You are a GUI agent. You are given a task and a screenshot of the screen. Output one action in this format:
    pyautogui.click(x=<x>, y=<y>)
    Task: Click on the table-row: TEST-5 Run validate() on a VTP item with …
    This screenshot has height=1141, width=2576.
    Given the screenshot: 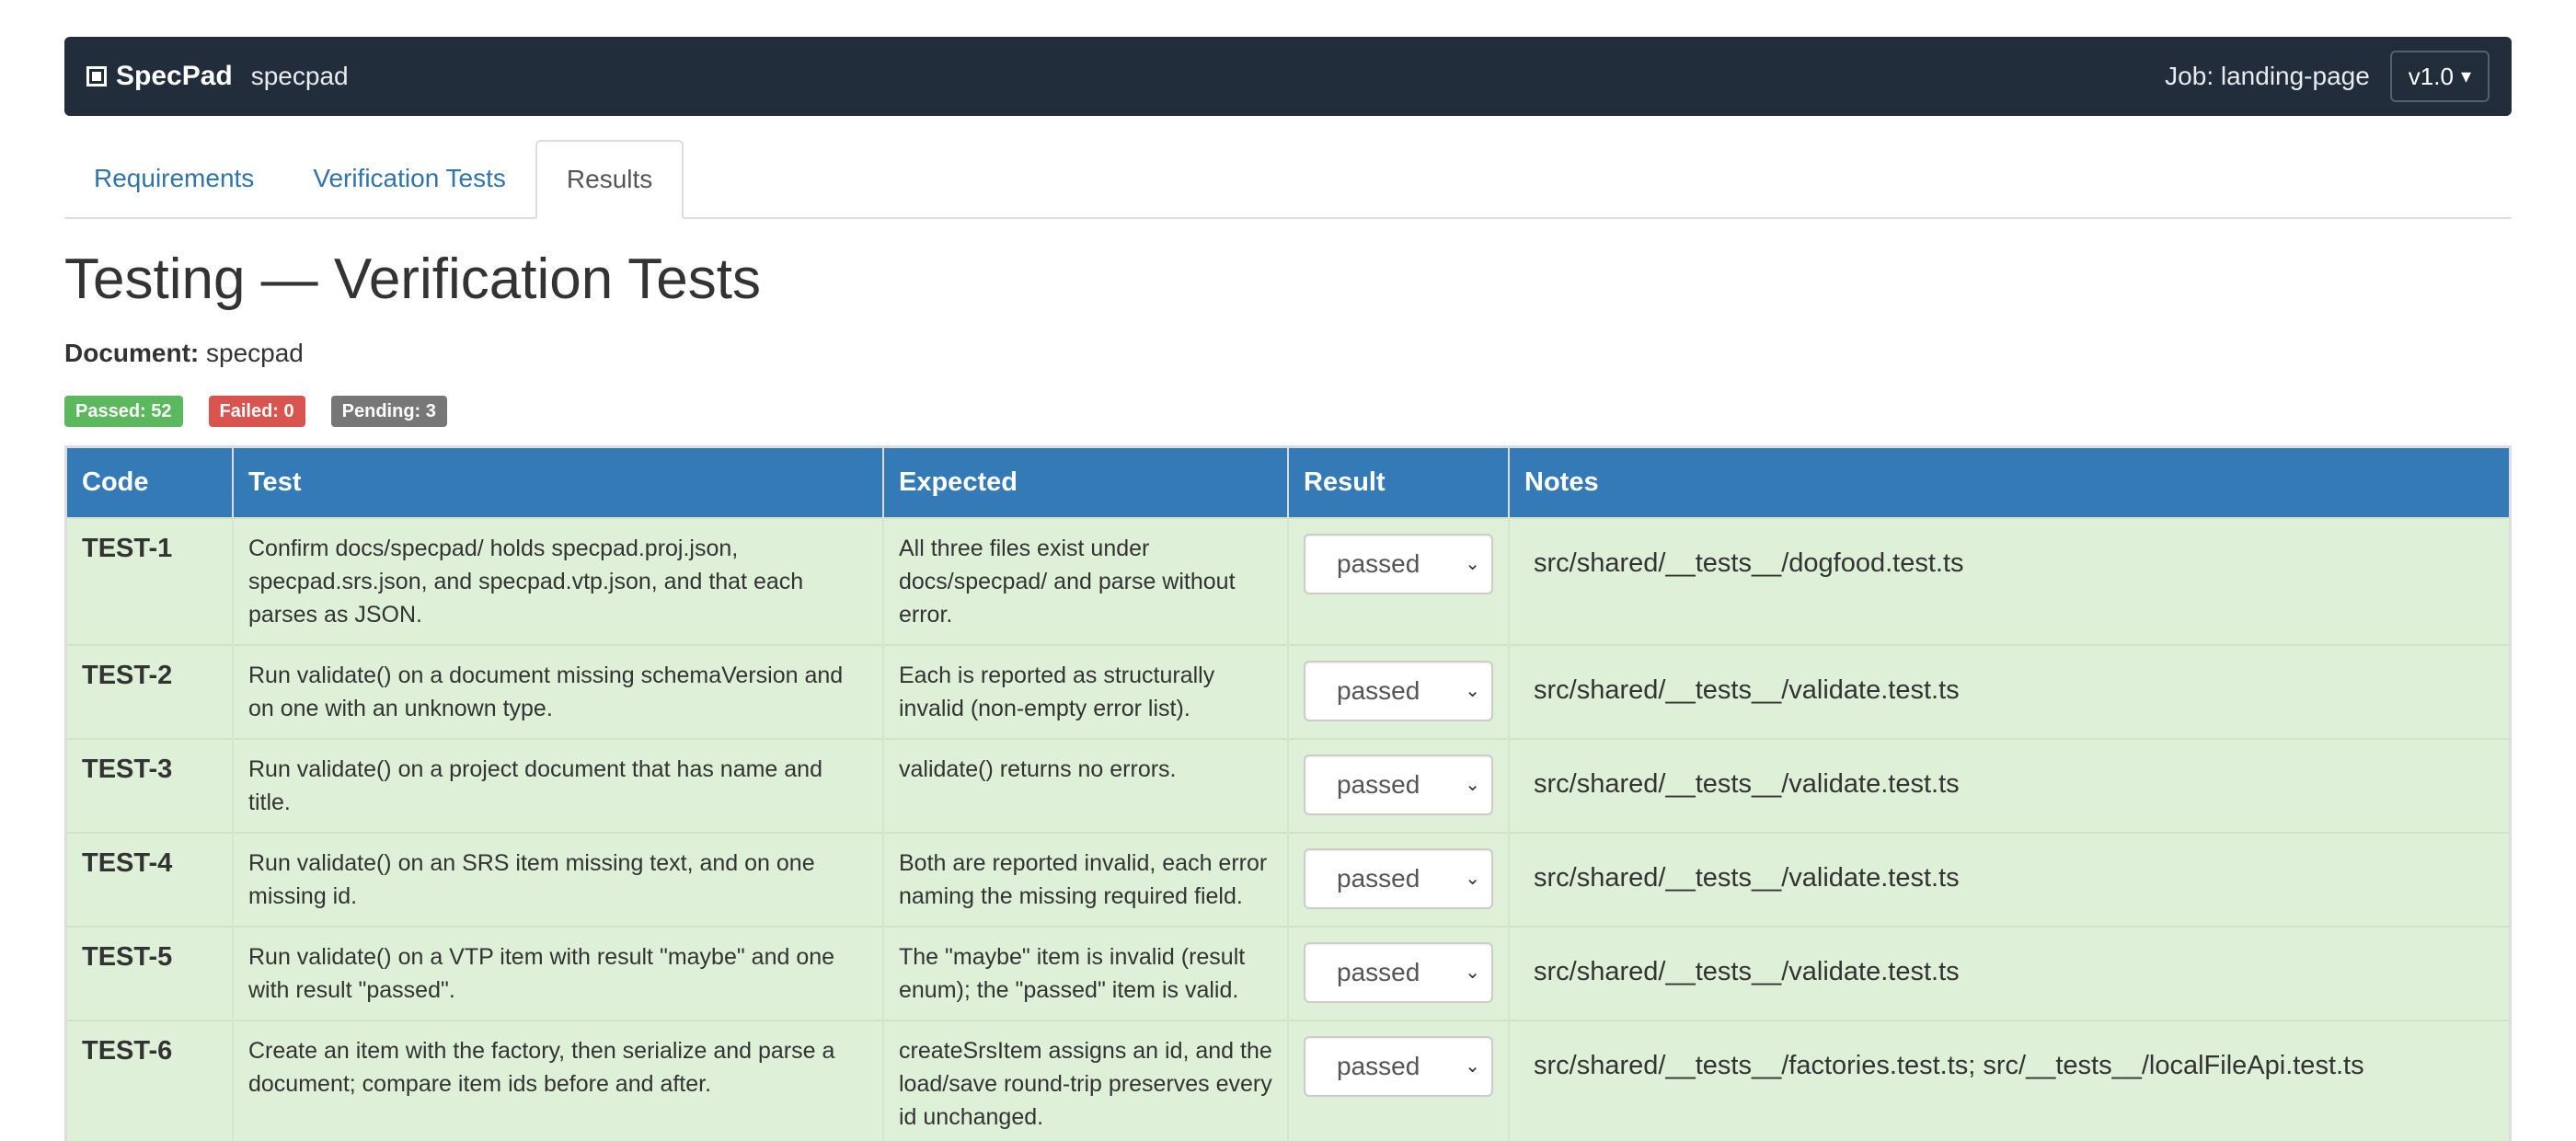 What is the action you would take?
    pyautogui.click(x=1288, y=973)
    